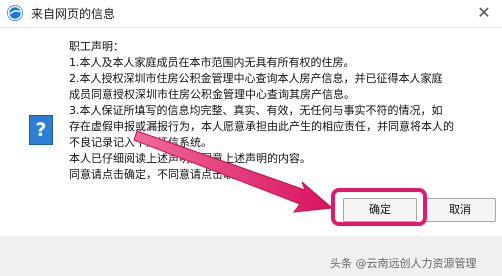 This screenshot has width=502, height=276. What do you see at coordinates (233, 171) in the screenshot?
I see `pointer-arrow-icon` at bounding box center [233, 171].